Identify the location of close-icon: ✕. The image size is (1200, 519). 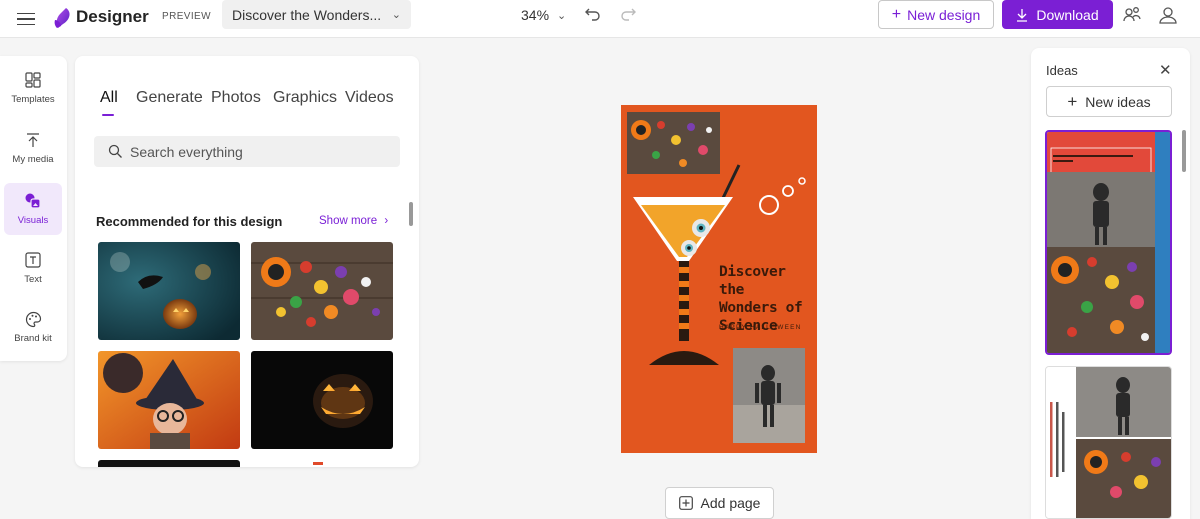
(1165, 70).